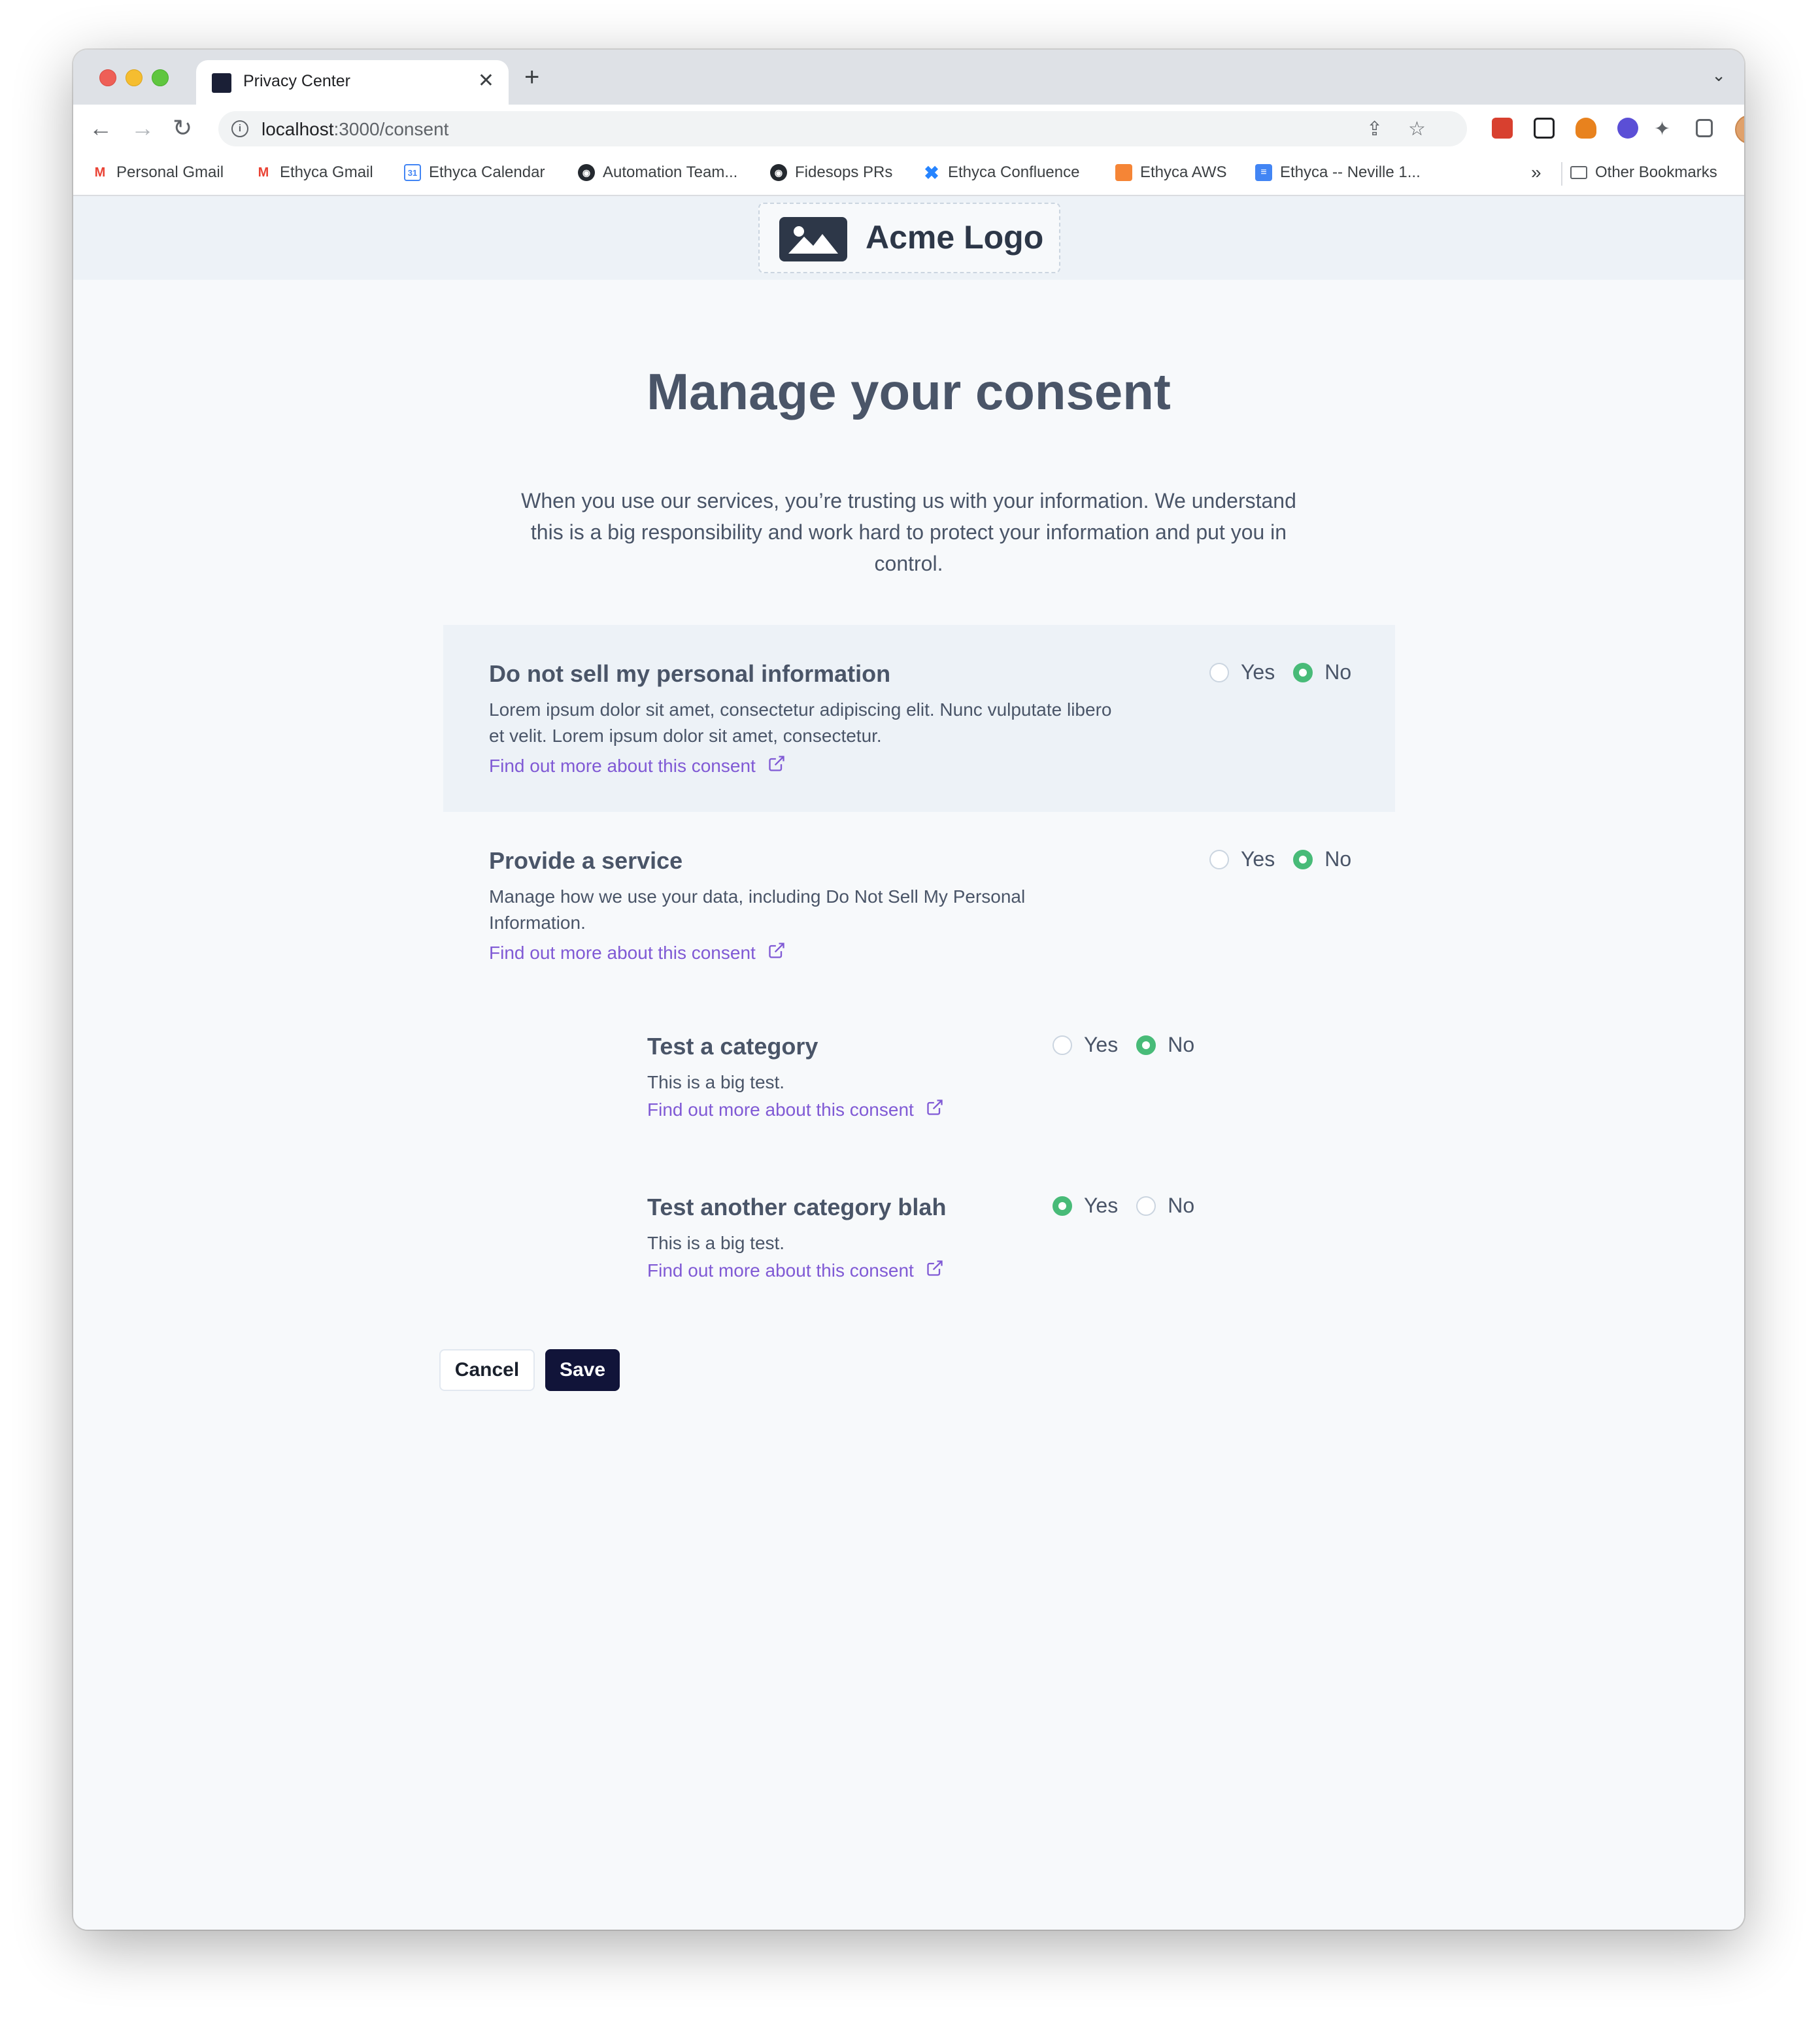 The width and height of the screenshot is (1820, 2029). I want to click on page-title: Manage your consent, so click(909, 391).